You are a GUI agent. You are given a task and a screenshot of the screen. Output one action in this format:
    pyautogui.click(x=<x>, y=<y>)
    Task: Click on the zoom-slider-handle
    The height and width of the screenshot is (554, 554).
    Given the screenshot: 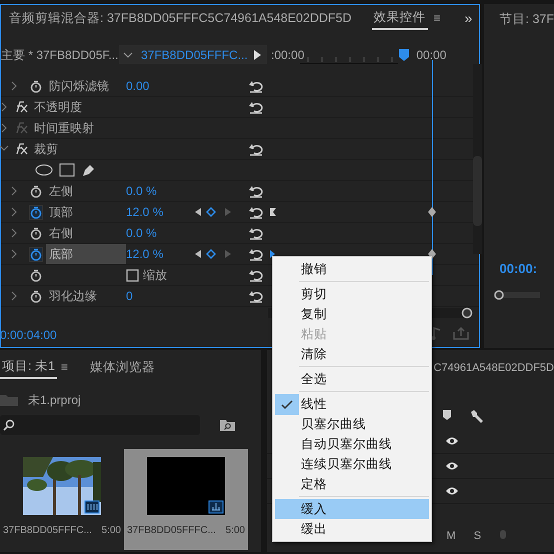 What is the action you would take?
    pyautogui.click(x=467, y=313)
    